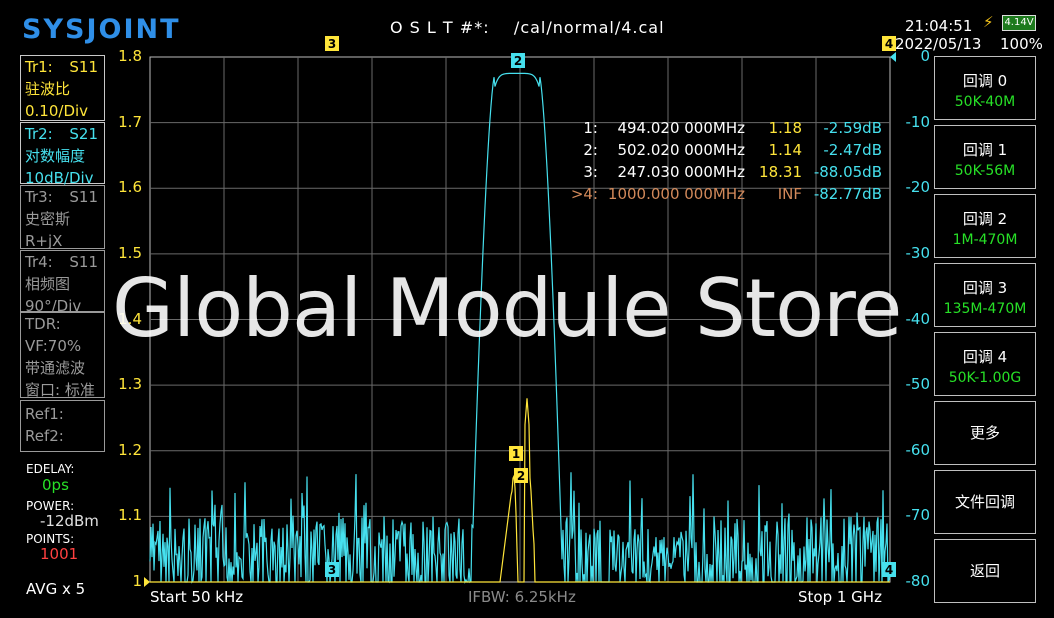  I want to click on button-title: 回调 0, so click(985, 81).